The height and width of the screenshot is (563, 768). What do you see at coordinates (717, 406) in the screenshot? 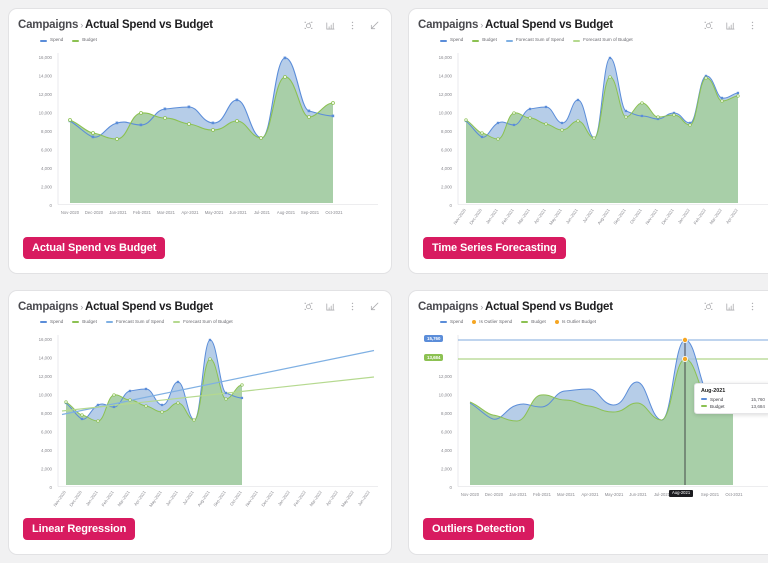
I see `tooltip-label: Budget` at bounding box center [717, 406].